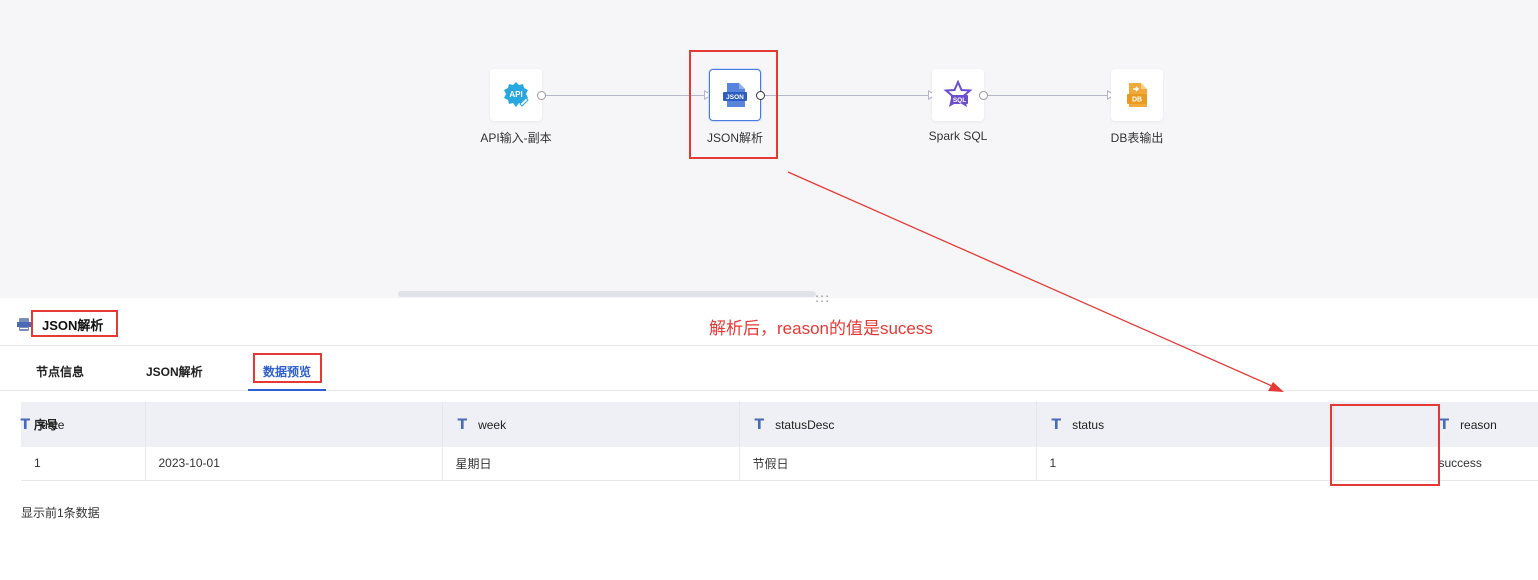 This screenshot has height=580, width=1538. I want to click on sql-badge-text: SQL, so click(959, 100).